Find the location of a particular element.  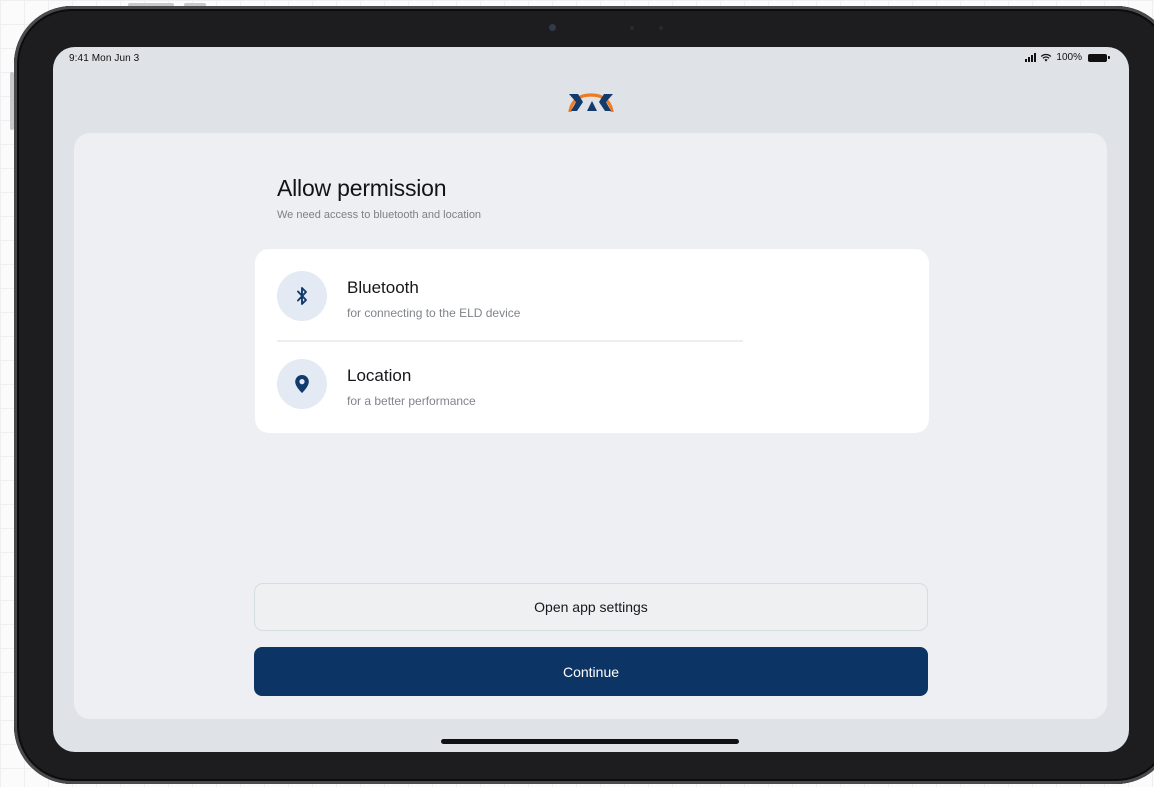

status-bar: 9:41 Mon Jun 3 100% is located at coordinates (591, 59).